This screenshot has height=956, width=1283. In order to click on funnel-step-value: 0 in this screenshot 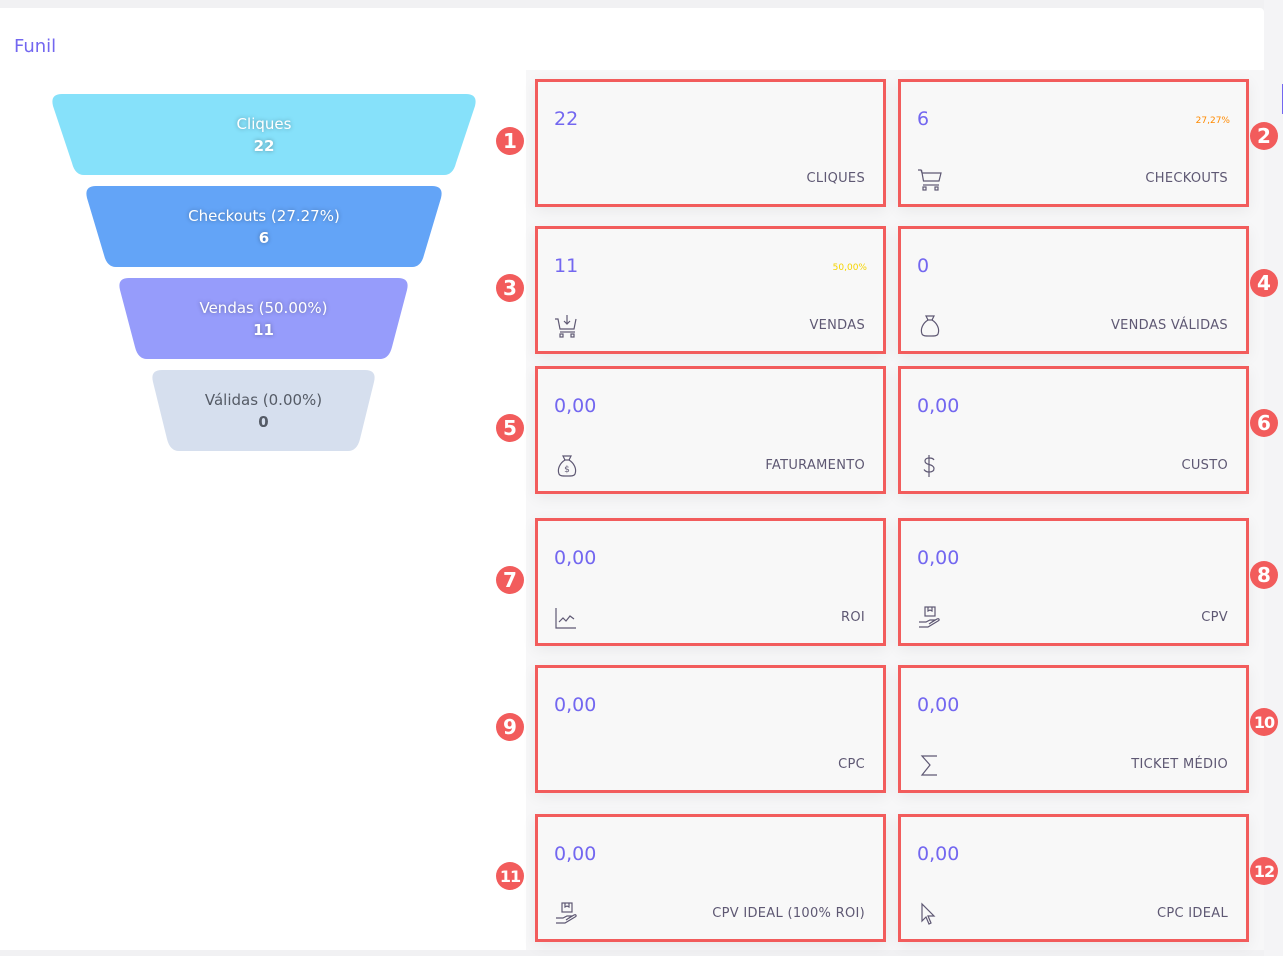, I will do `click(263, 421)`.